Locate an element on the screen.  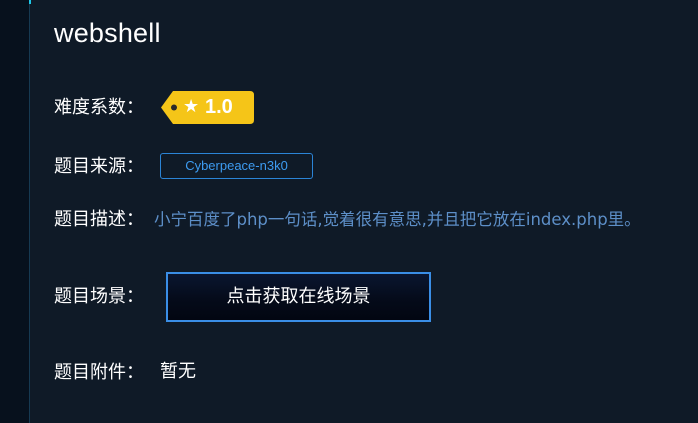
difficulty-badge: ★ 1.0 is located at coordinates (207, 107).